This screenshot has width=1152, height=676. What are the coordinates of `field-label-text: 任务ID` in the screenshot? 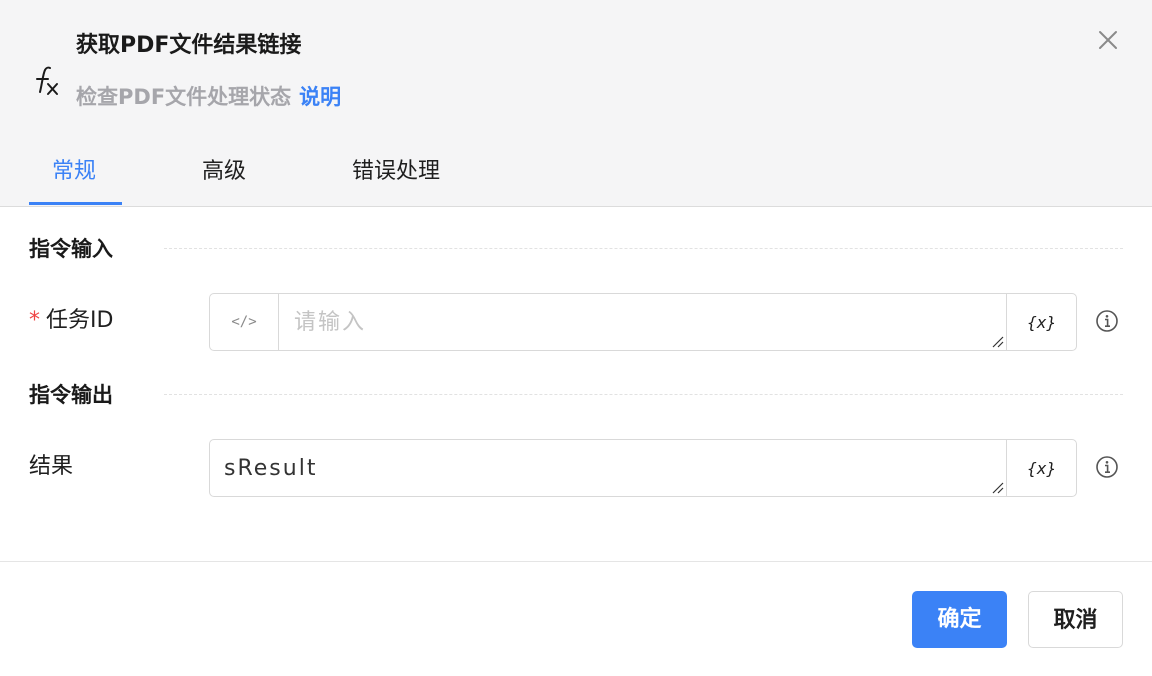 It's located at (80, 320).